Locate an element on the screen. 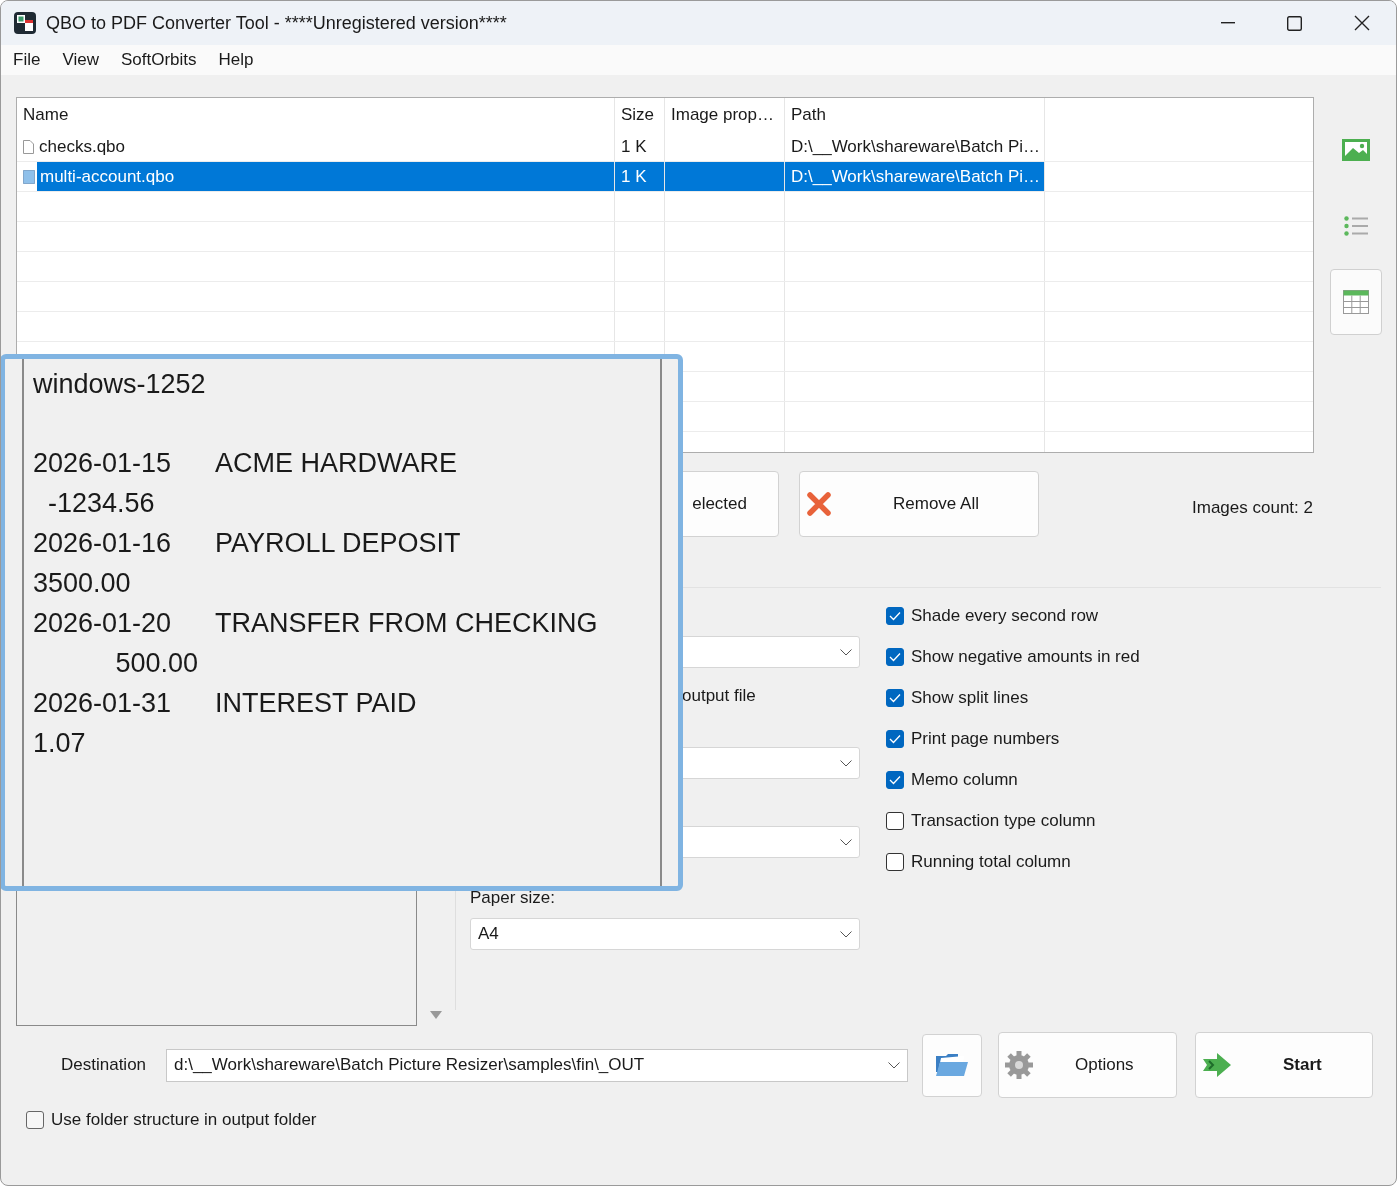  paper-size-label: Paper size: is located at coordinates (513, 898).